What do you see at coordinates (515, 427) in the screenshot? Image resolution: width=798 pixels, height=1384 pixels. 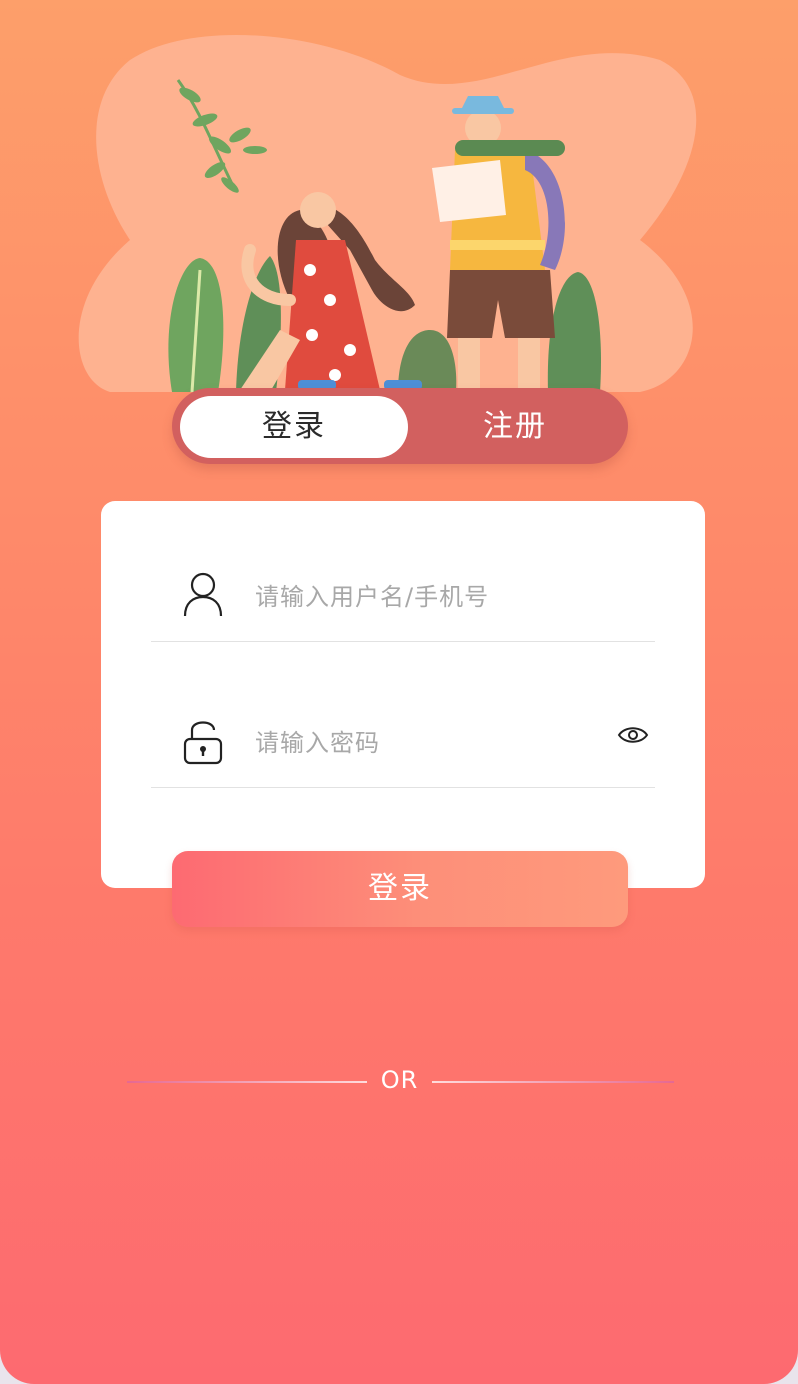 I see `tab-register: 注册` at bounding box center [515, 427].